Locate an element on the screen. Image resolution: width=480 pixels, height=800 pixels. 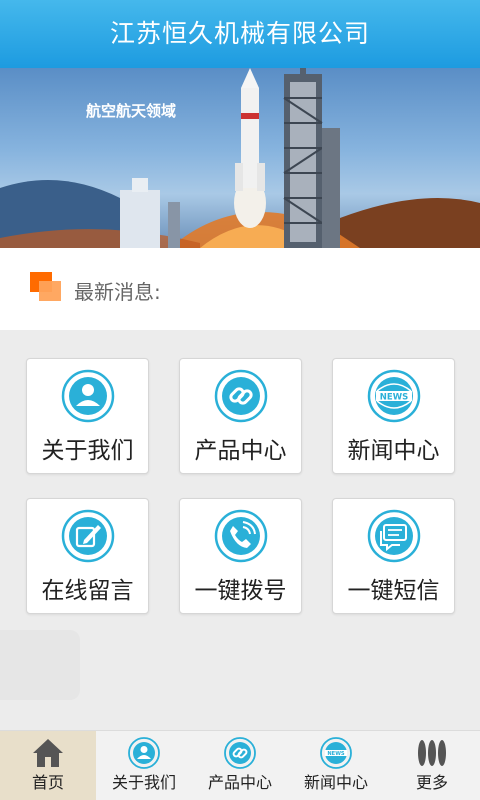
tile-about-us: 关于我们 is located at coordinates (87, 416).